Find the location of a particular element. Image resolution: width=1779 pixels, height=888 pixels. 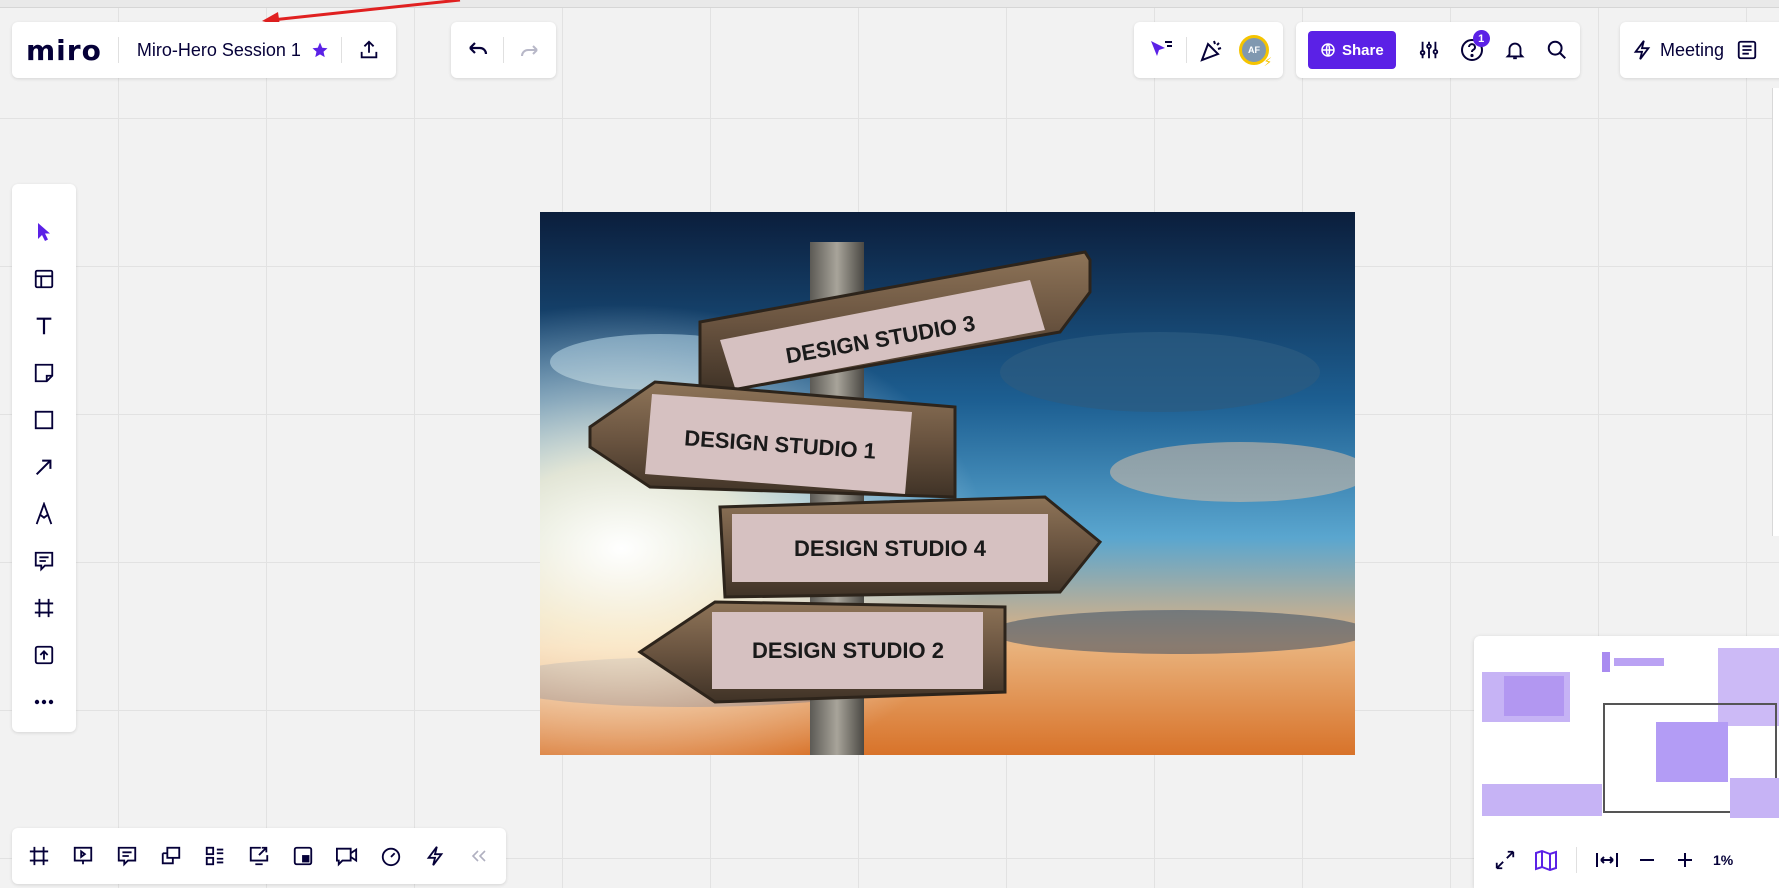

collaboration-panel: AF ⚡ is located at coordinates (1208, 50).